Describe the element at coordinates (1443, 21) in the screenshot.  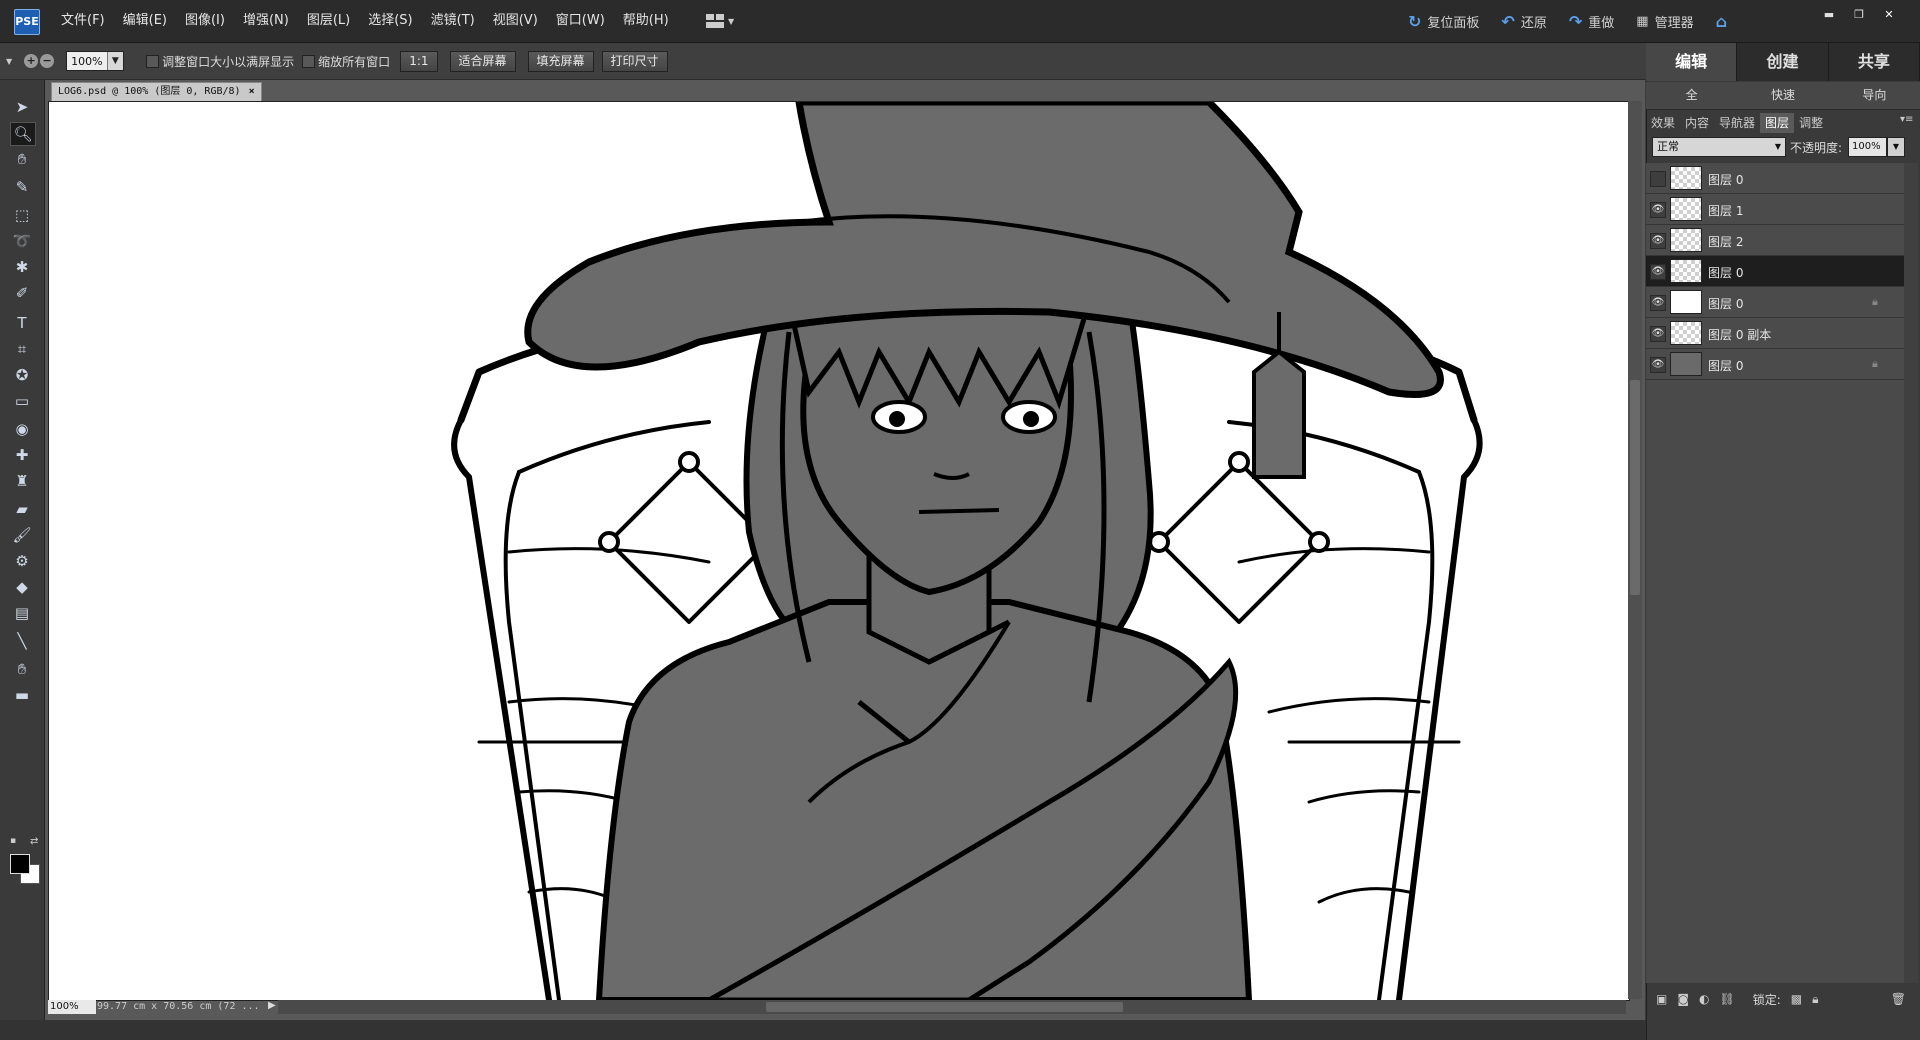
I see `reset-panels-button: ↻ 复位面板` at that location.